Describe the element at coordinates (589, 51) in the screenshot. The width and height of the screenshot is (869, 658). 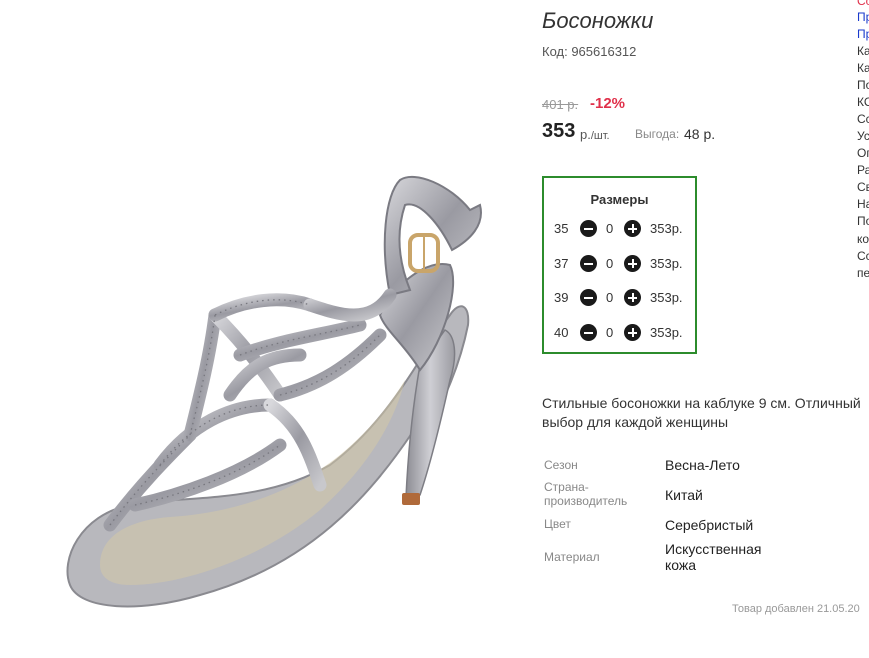
I see `product-code: Код: 965616312` at that location.